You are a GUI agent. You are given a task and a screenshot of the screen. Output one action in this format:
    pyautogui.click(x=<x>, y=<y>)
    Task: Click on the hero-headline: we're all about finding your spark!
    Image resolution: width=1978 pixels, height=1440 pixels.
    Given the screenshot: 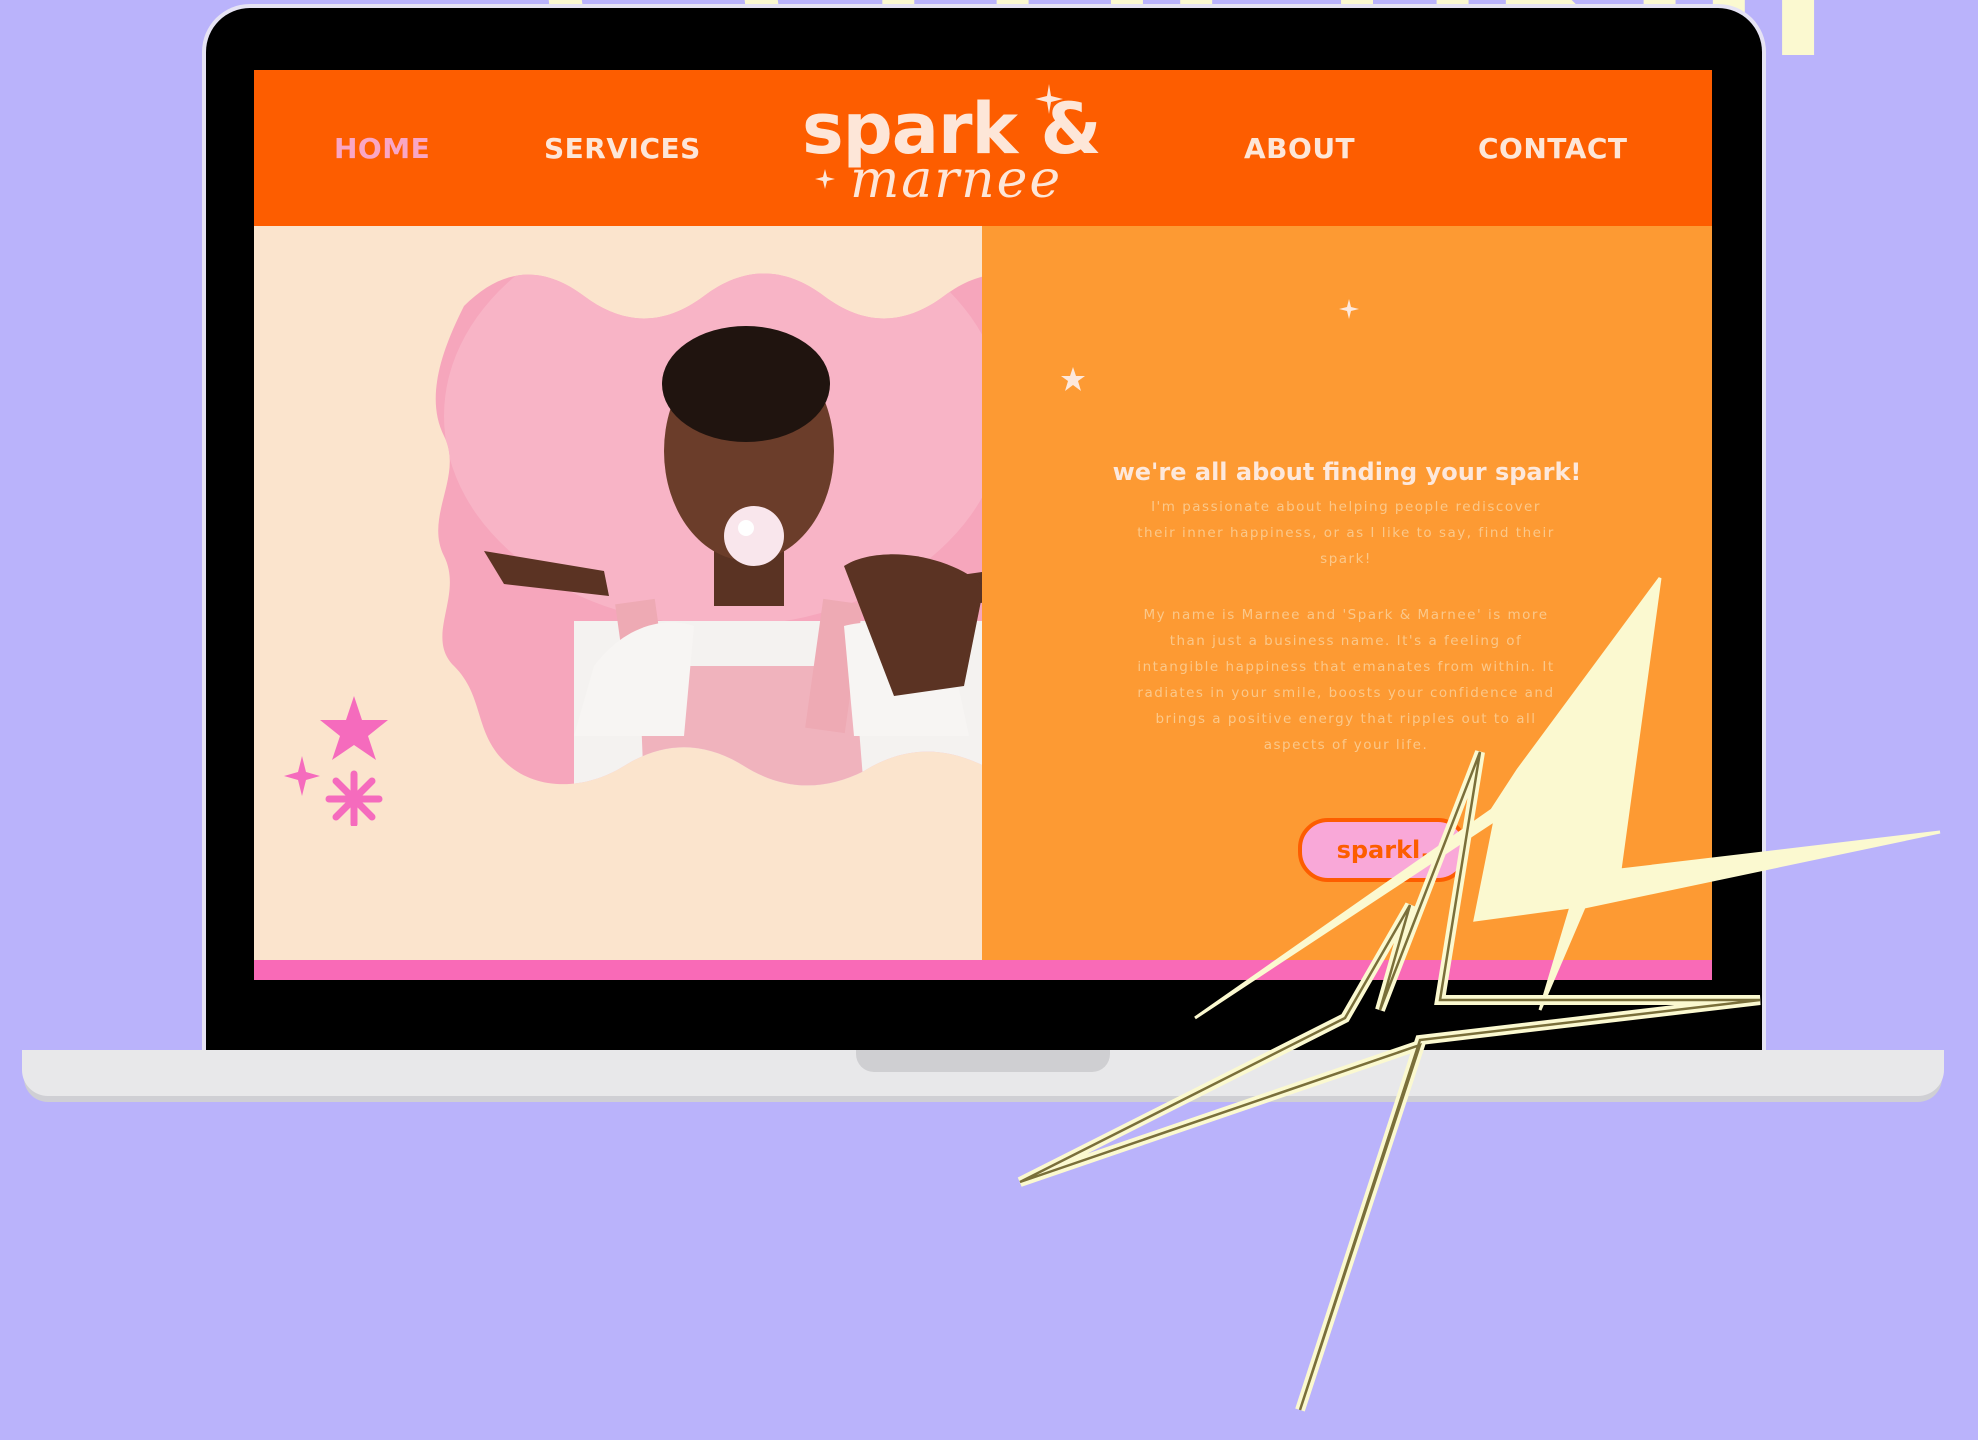 What is the action you would take?
    pyautogui.click(x=1347, y=472)
    